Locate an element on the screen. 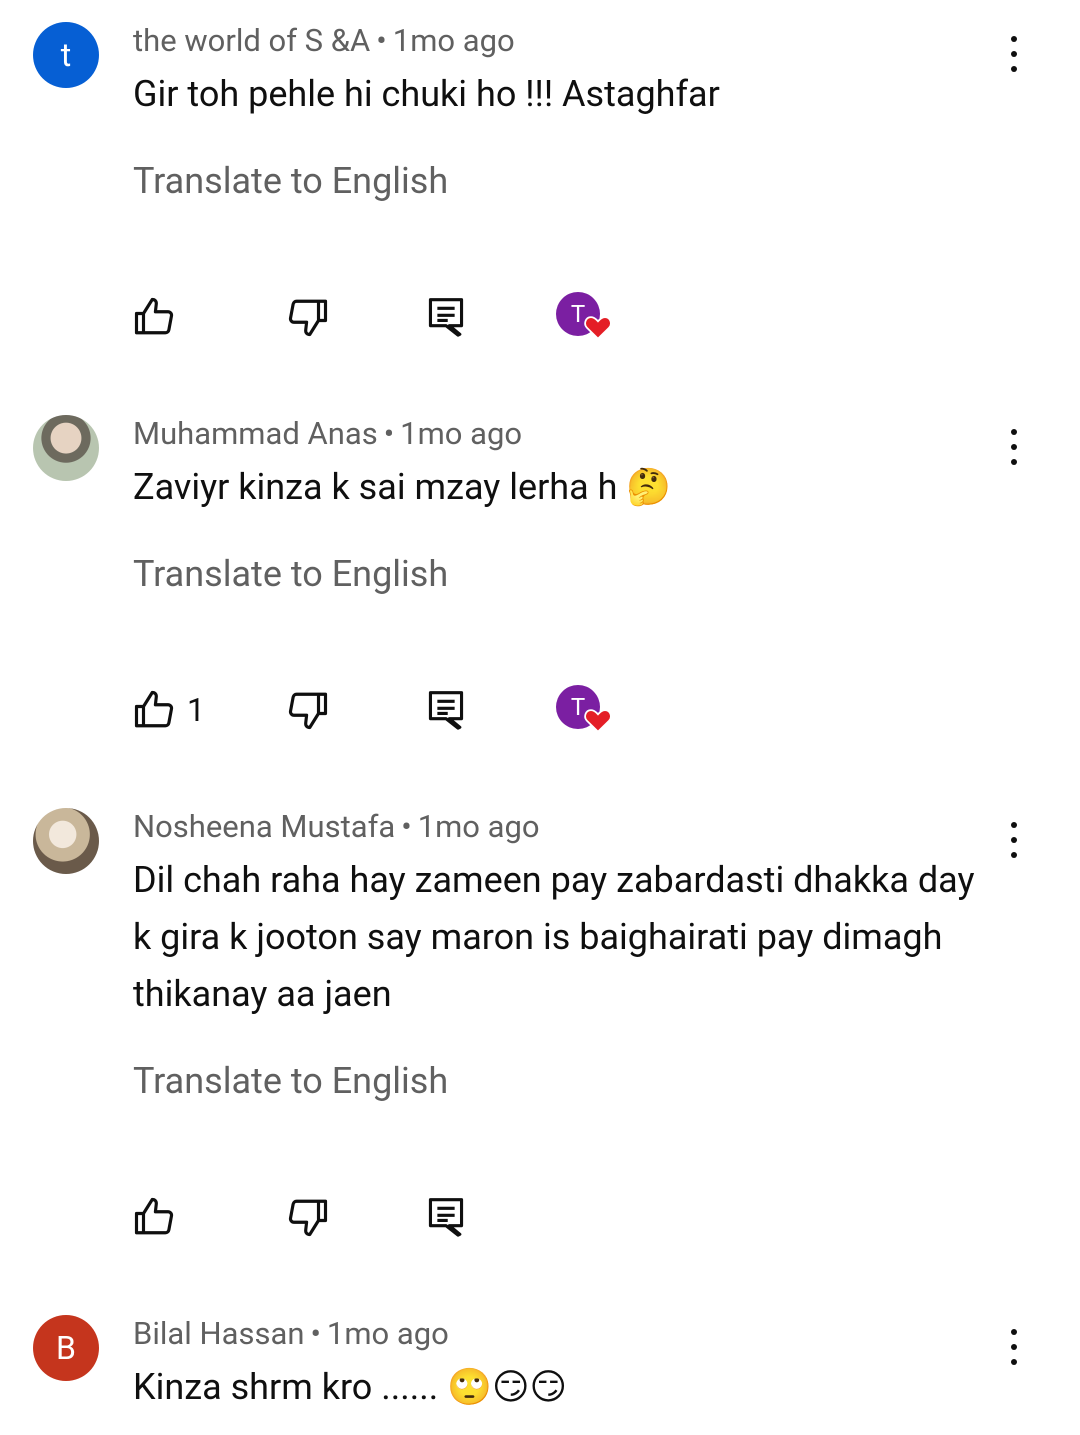 The height and width of the screenshot is (1435, 1080). avatar: t is located at coordinates (66, 55).